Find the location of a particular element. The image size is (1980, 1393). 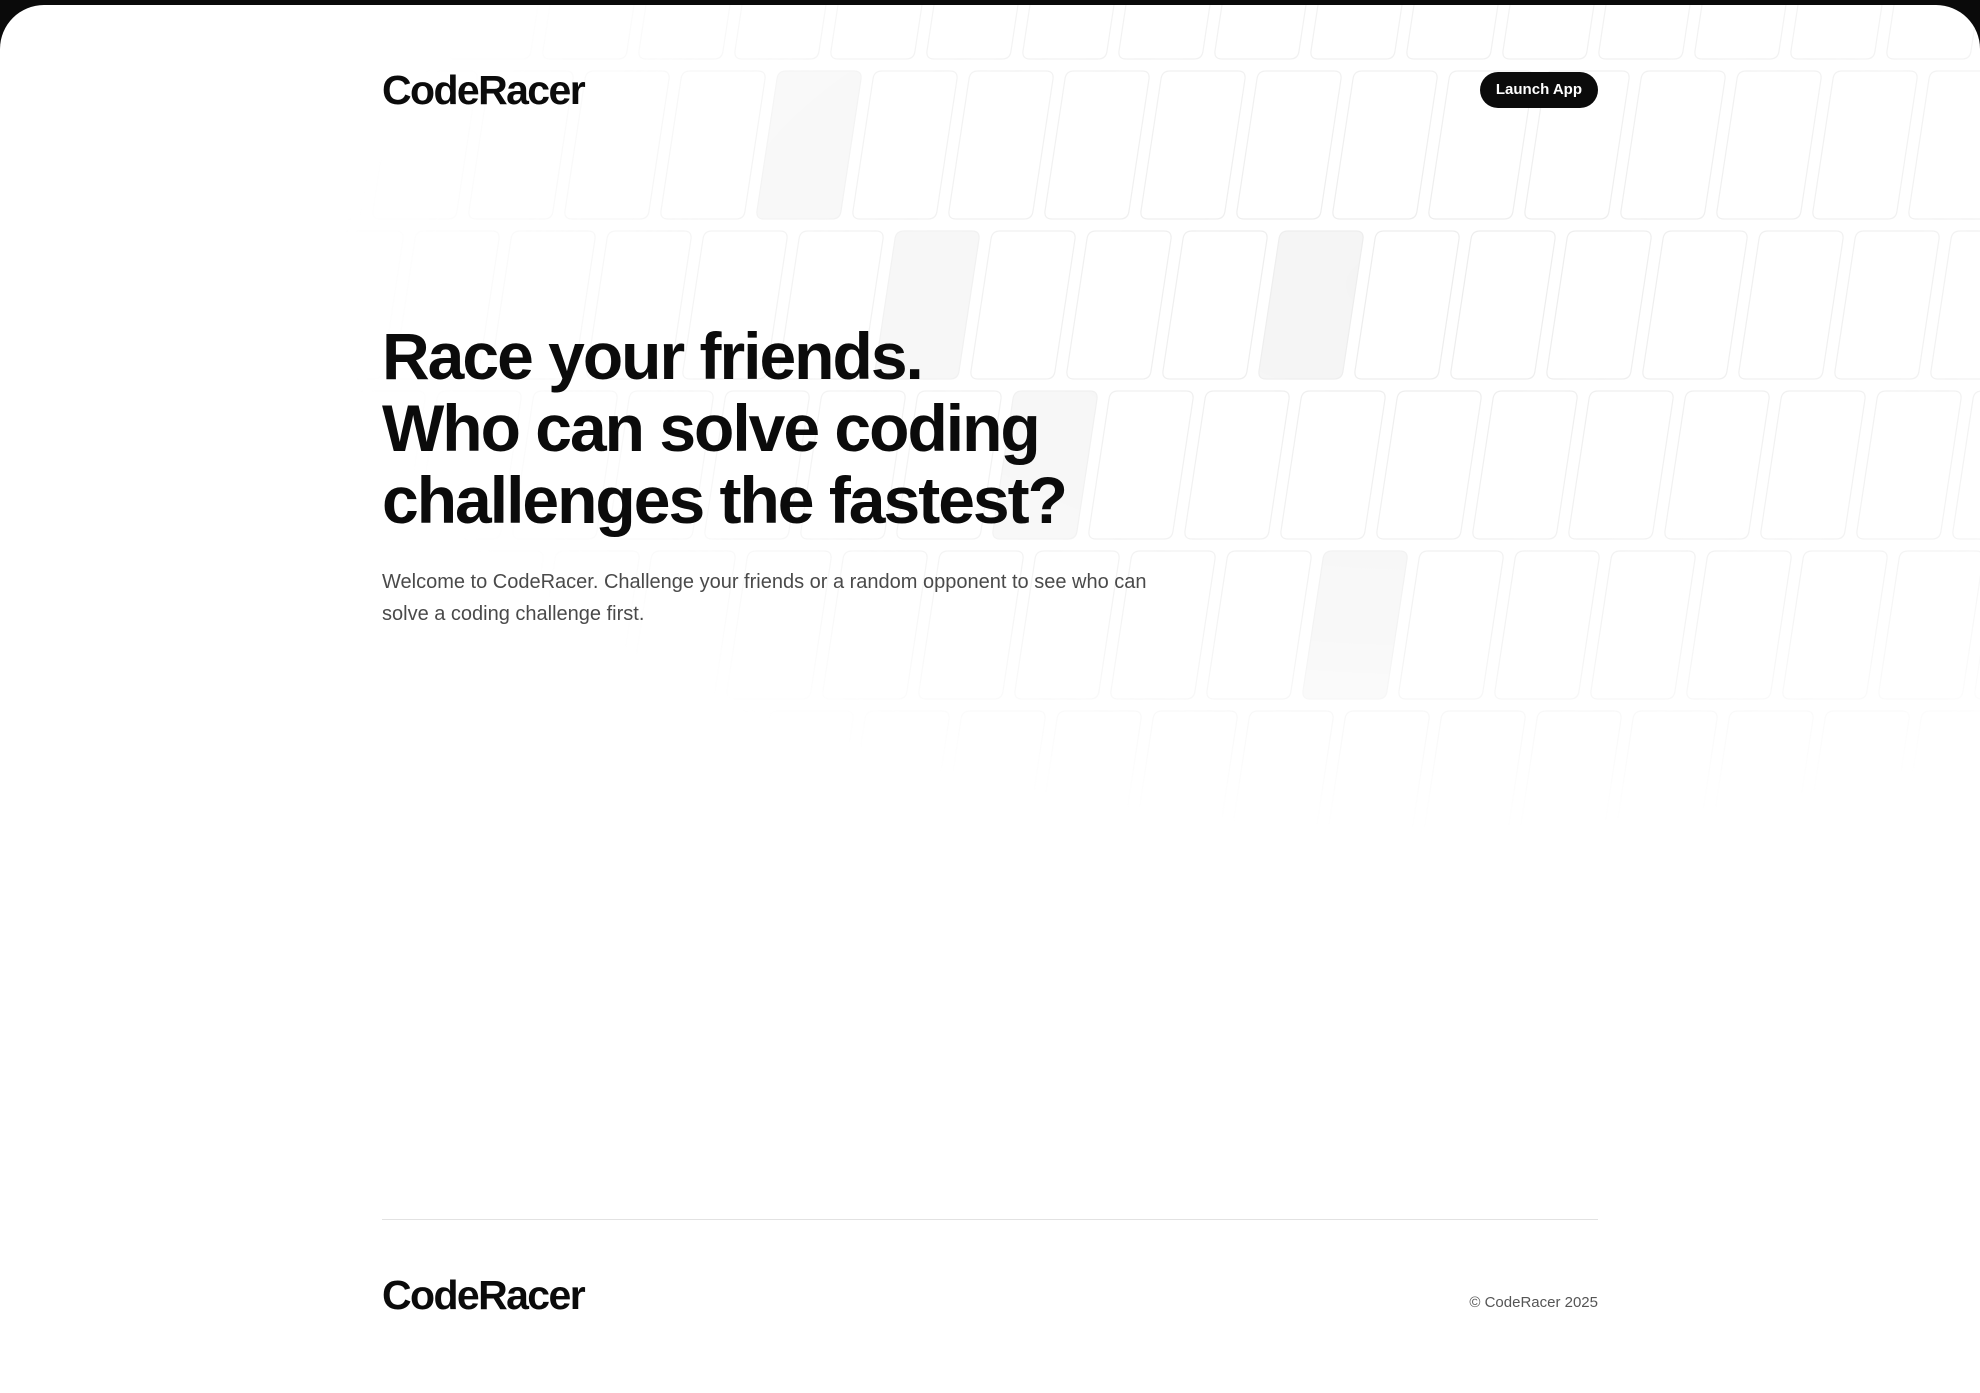

hero-title-line-2: Who can solve coding is located at coordinates (711, 428).